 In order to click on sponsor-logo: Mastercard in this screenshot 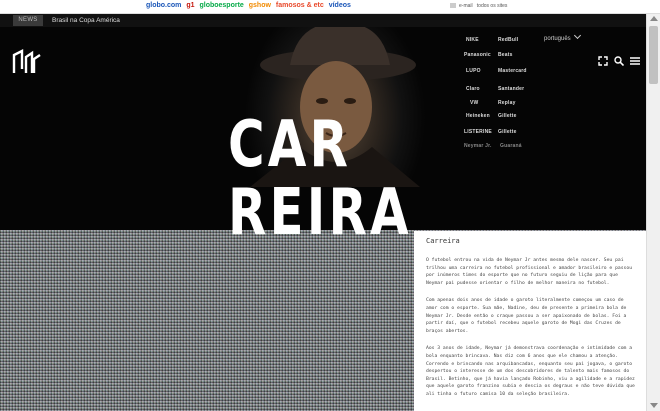, I will do `click(512, 71)`.